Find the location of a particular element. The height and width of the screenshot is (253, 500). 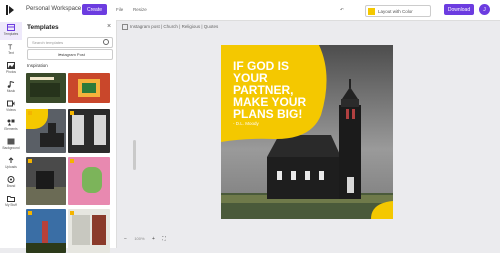

tool-elements: Elements is located at coordinates (11, 126).